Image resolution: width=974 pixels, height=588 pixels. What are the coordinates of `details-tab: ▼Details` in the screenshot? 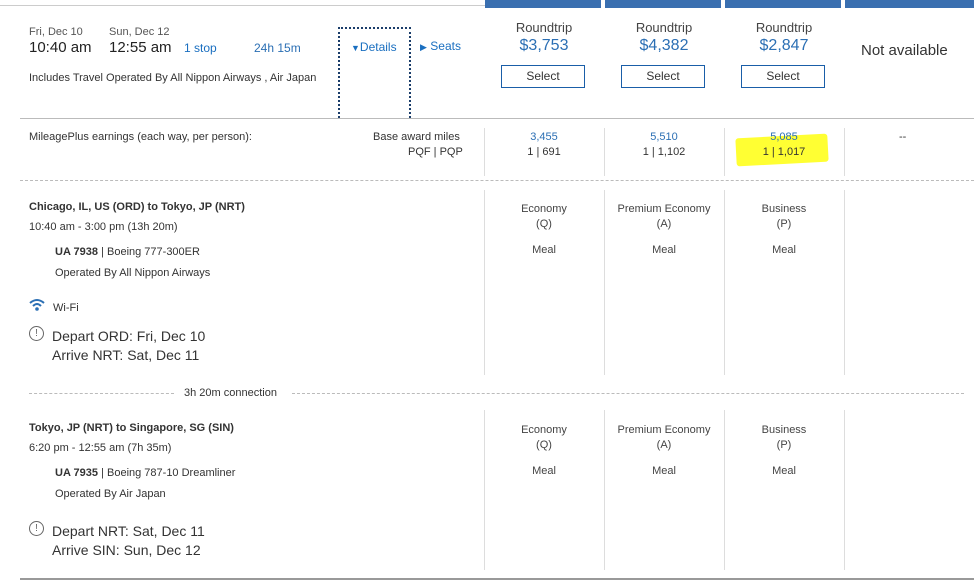 It's located at (374, 72).